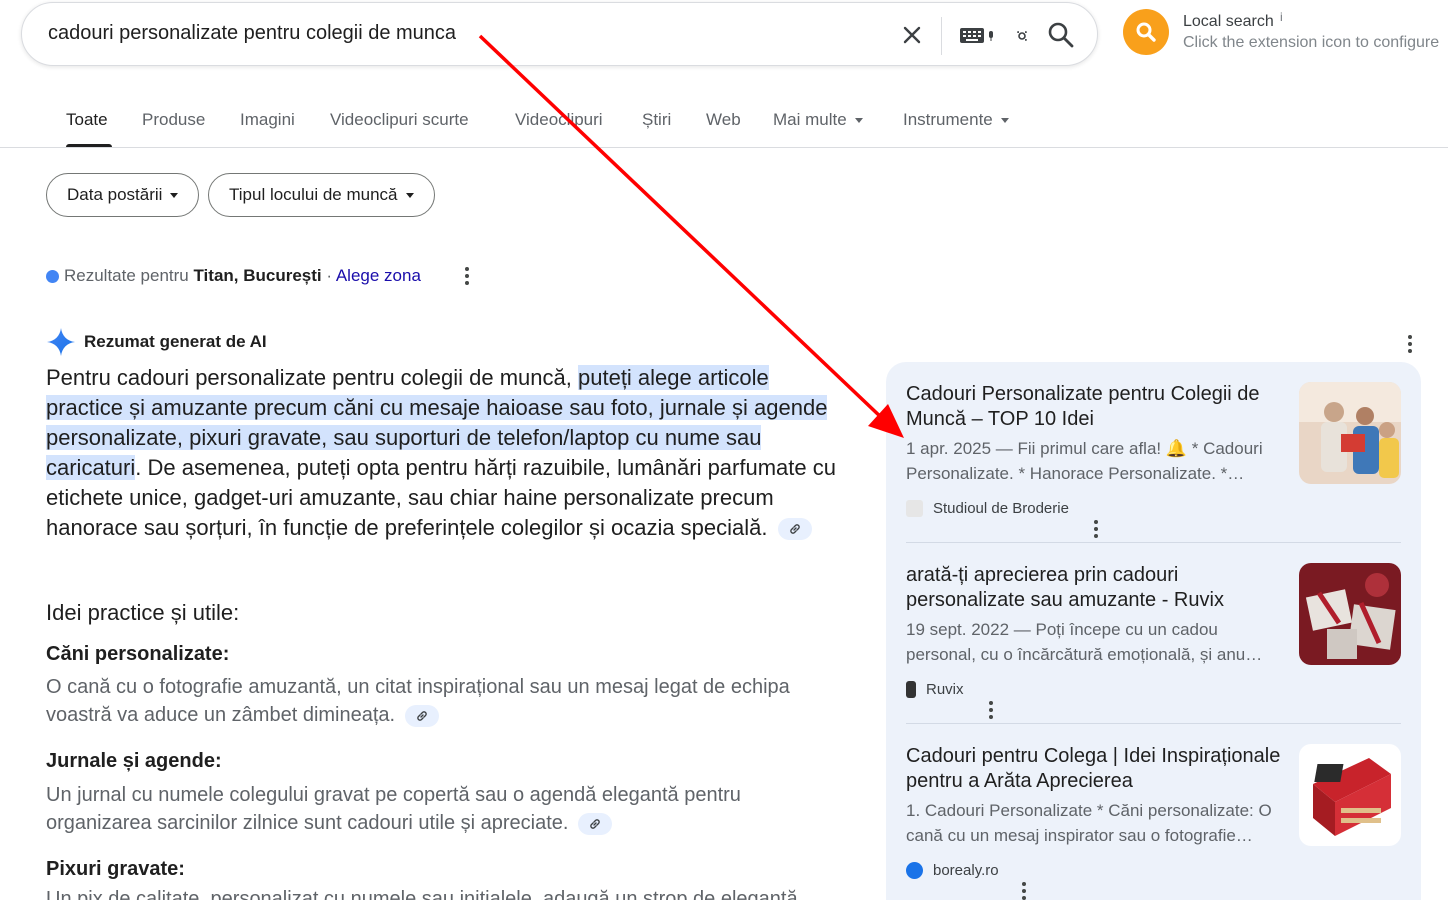 This screenshot has height=900, width=1448. Describe the element at coordinates (126, 275) in the screenshot. I see `location-prefix: Rezultate pentru` at that location.